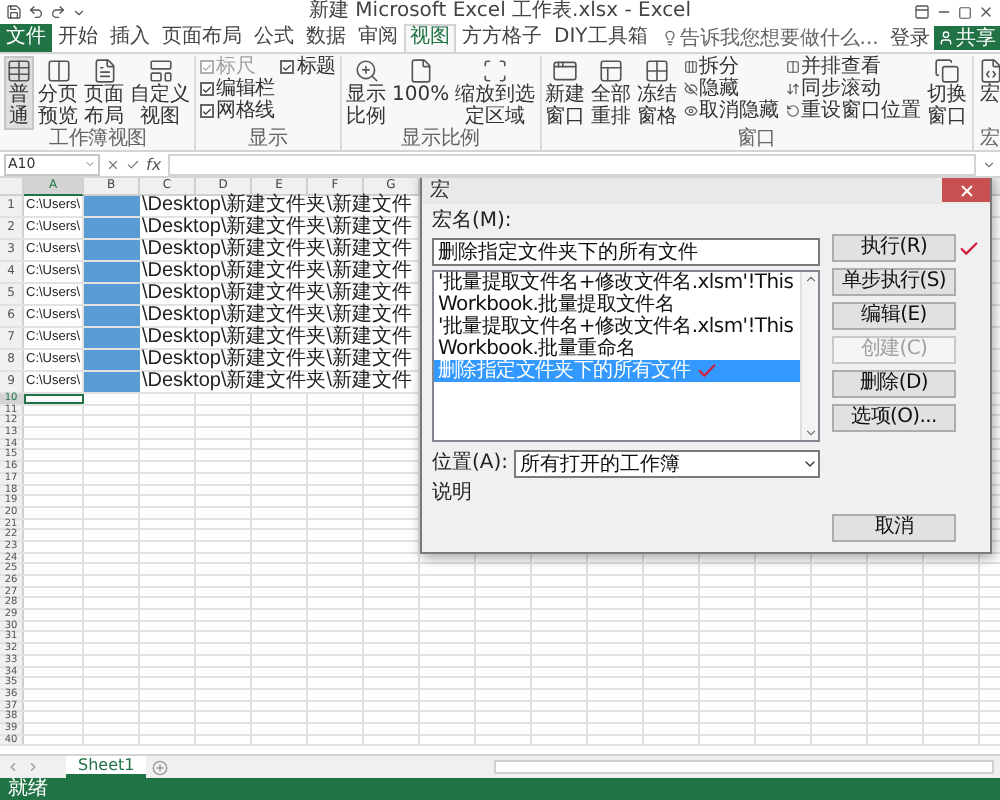  Describe the element at coordinates (744, 767) in the screenshot. I see `horizontal-scrollbar` at that location.